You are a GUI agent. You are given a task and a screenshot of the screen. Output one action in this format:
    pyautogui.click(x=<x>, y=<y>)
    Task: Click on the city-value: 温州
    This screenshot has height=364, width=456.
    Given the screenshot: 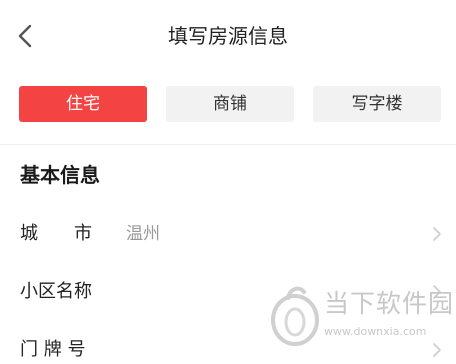 What is the action you would take?
    pyautogui.click(x=143, y=234)
    